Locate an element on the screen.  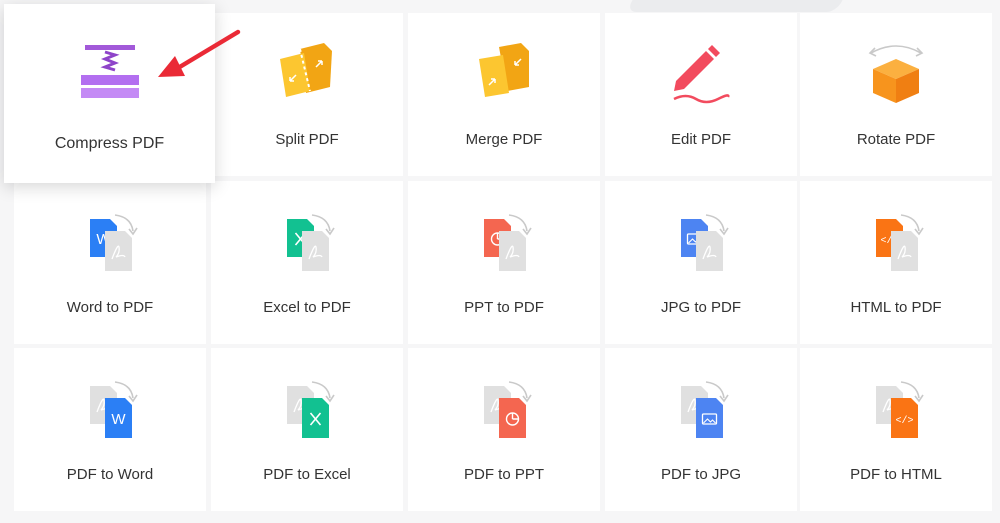
tool-card-excel-to-pdf: Excel to PDF is located at coordinates (307, 262).